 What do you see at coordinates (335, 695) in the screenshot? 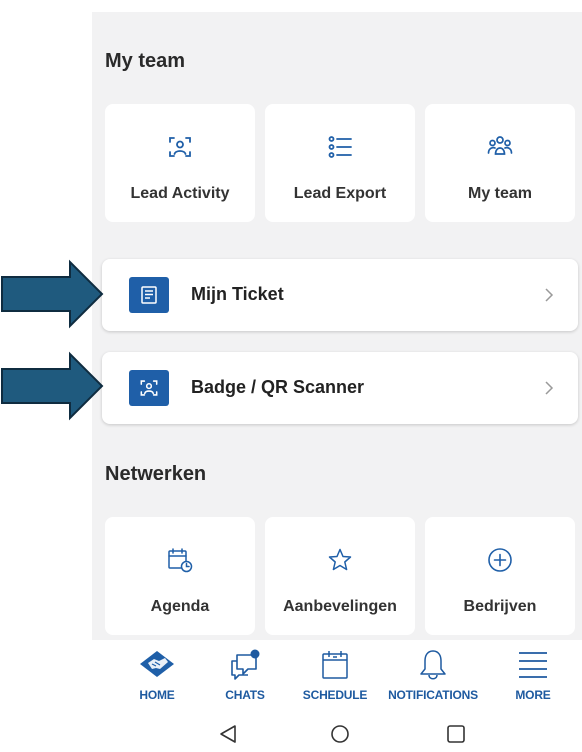
I see `tab-label: SCHEDULE` at bounding box center [335, 695].